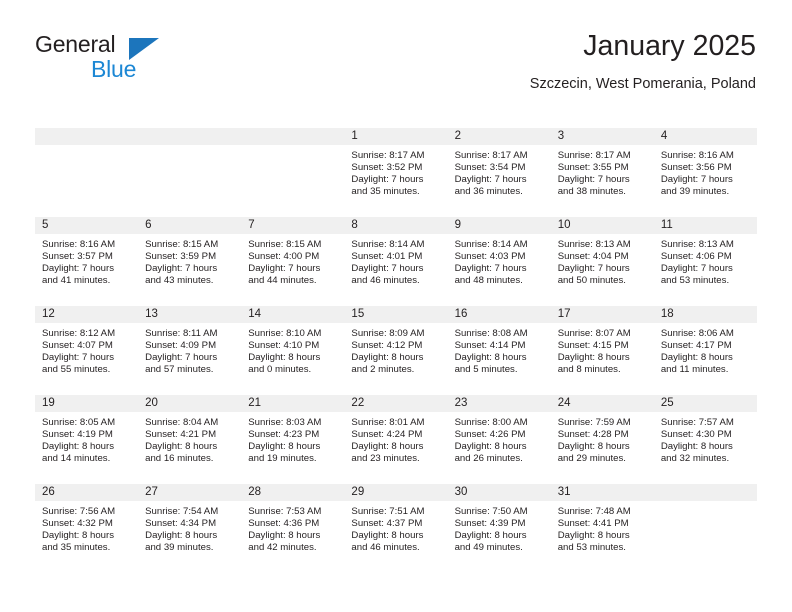 The width and height of the screenshot is (792, 612). I want to click on weekday-header-thursday: Thursday, so click(478, 116).